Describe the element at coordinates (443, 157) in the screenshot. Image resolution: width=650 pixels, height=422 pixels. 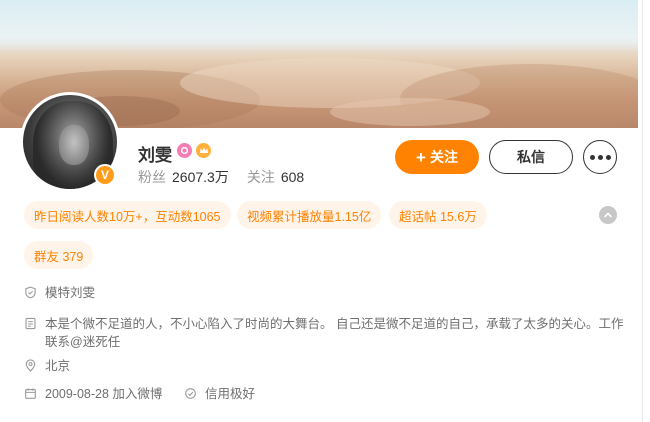
I see `follow-button-label: 关注` at that location.